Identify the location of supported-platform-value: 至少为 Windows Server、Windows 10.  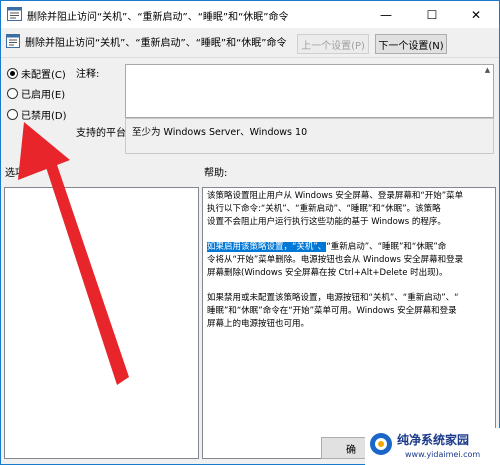
(220, 132).